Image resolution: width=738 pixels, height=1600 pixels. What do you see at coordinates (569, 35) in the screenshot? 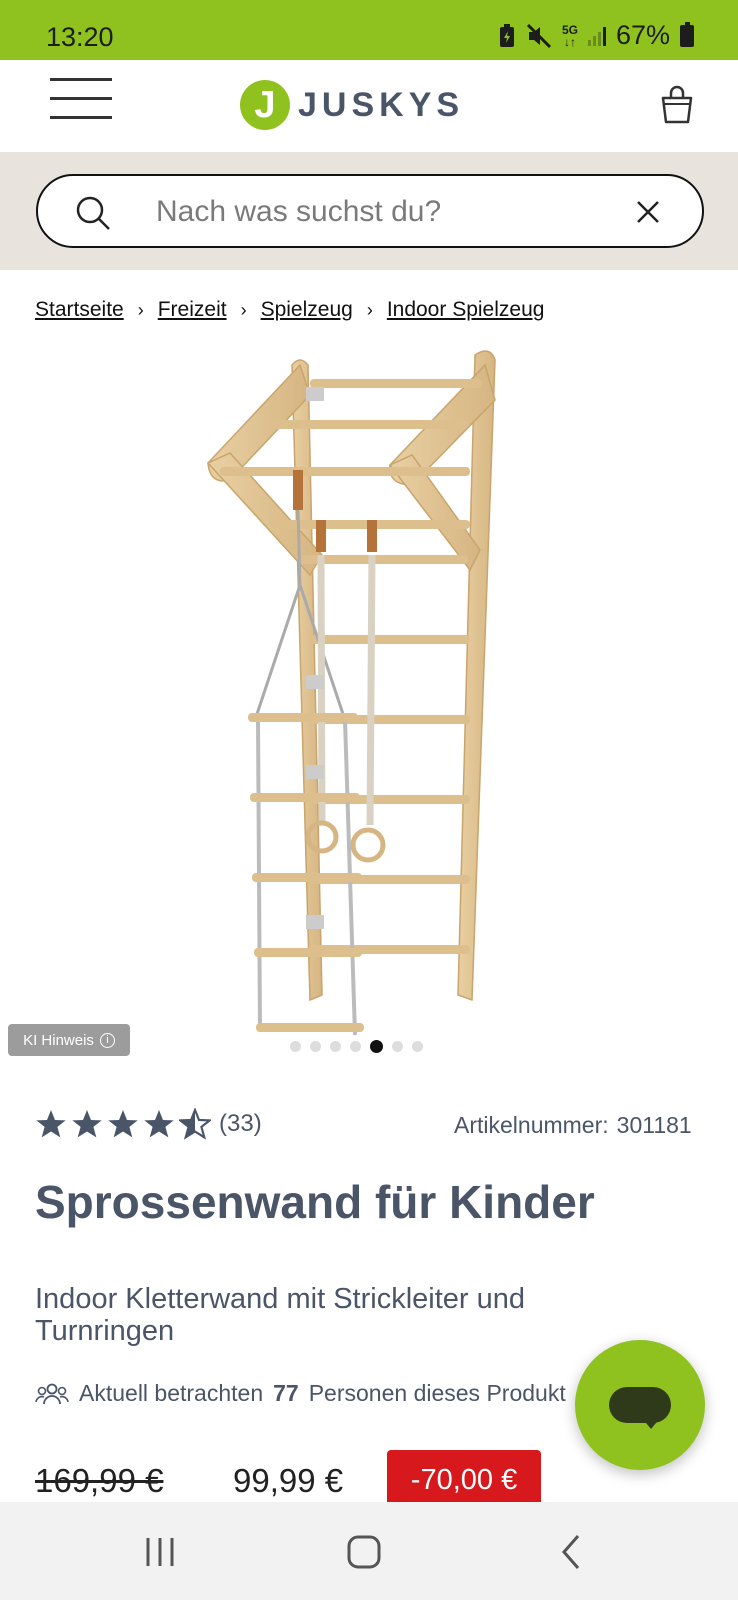
I see `network-5g-icon: 5G ↓↑` at bounding box center [569, 35].